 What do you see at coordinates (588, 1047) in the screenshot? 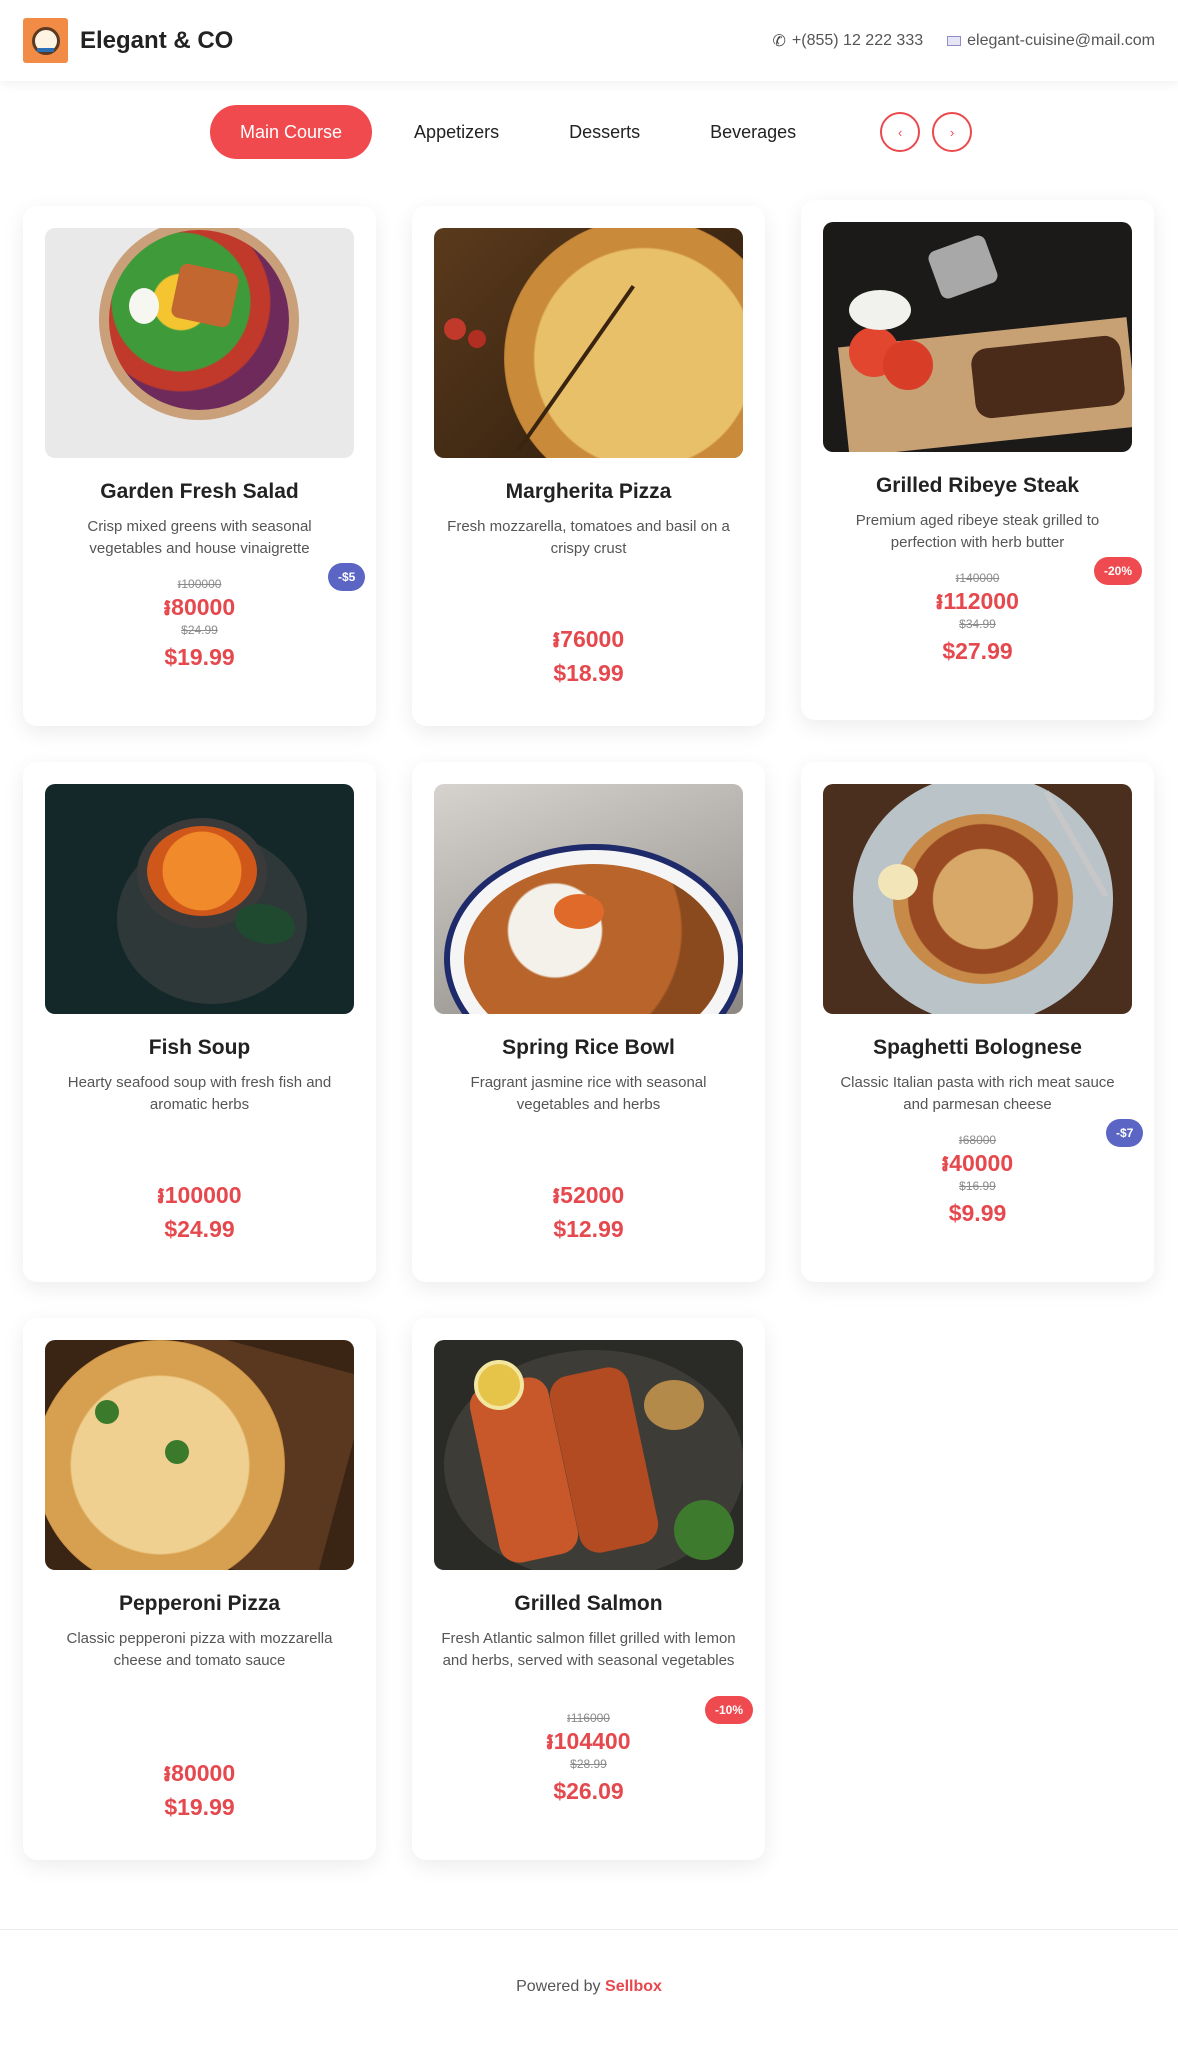
I see `product-name: Spring Rice Bowl` at bounding box center [588, 1047].